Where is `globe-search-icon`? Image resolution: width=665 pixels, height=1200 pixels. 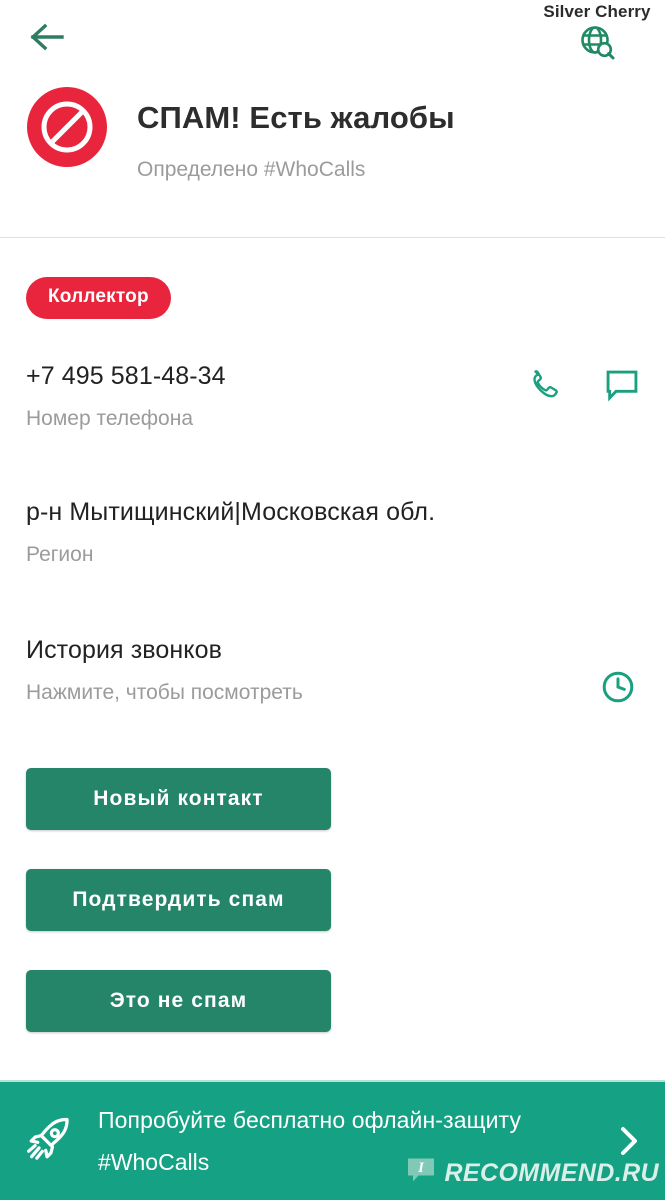
globe-search-icon is located at coordinates (597, 42).